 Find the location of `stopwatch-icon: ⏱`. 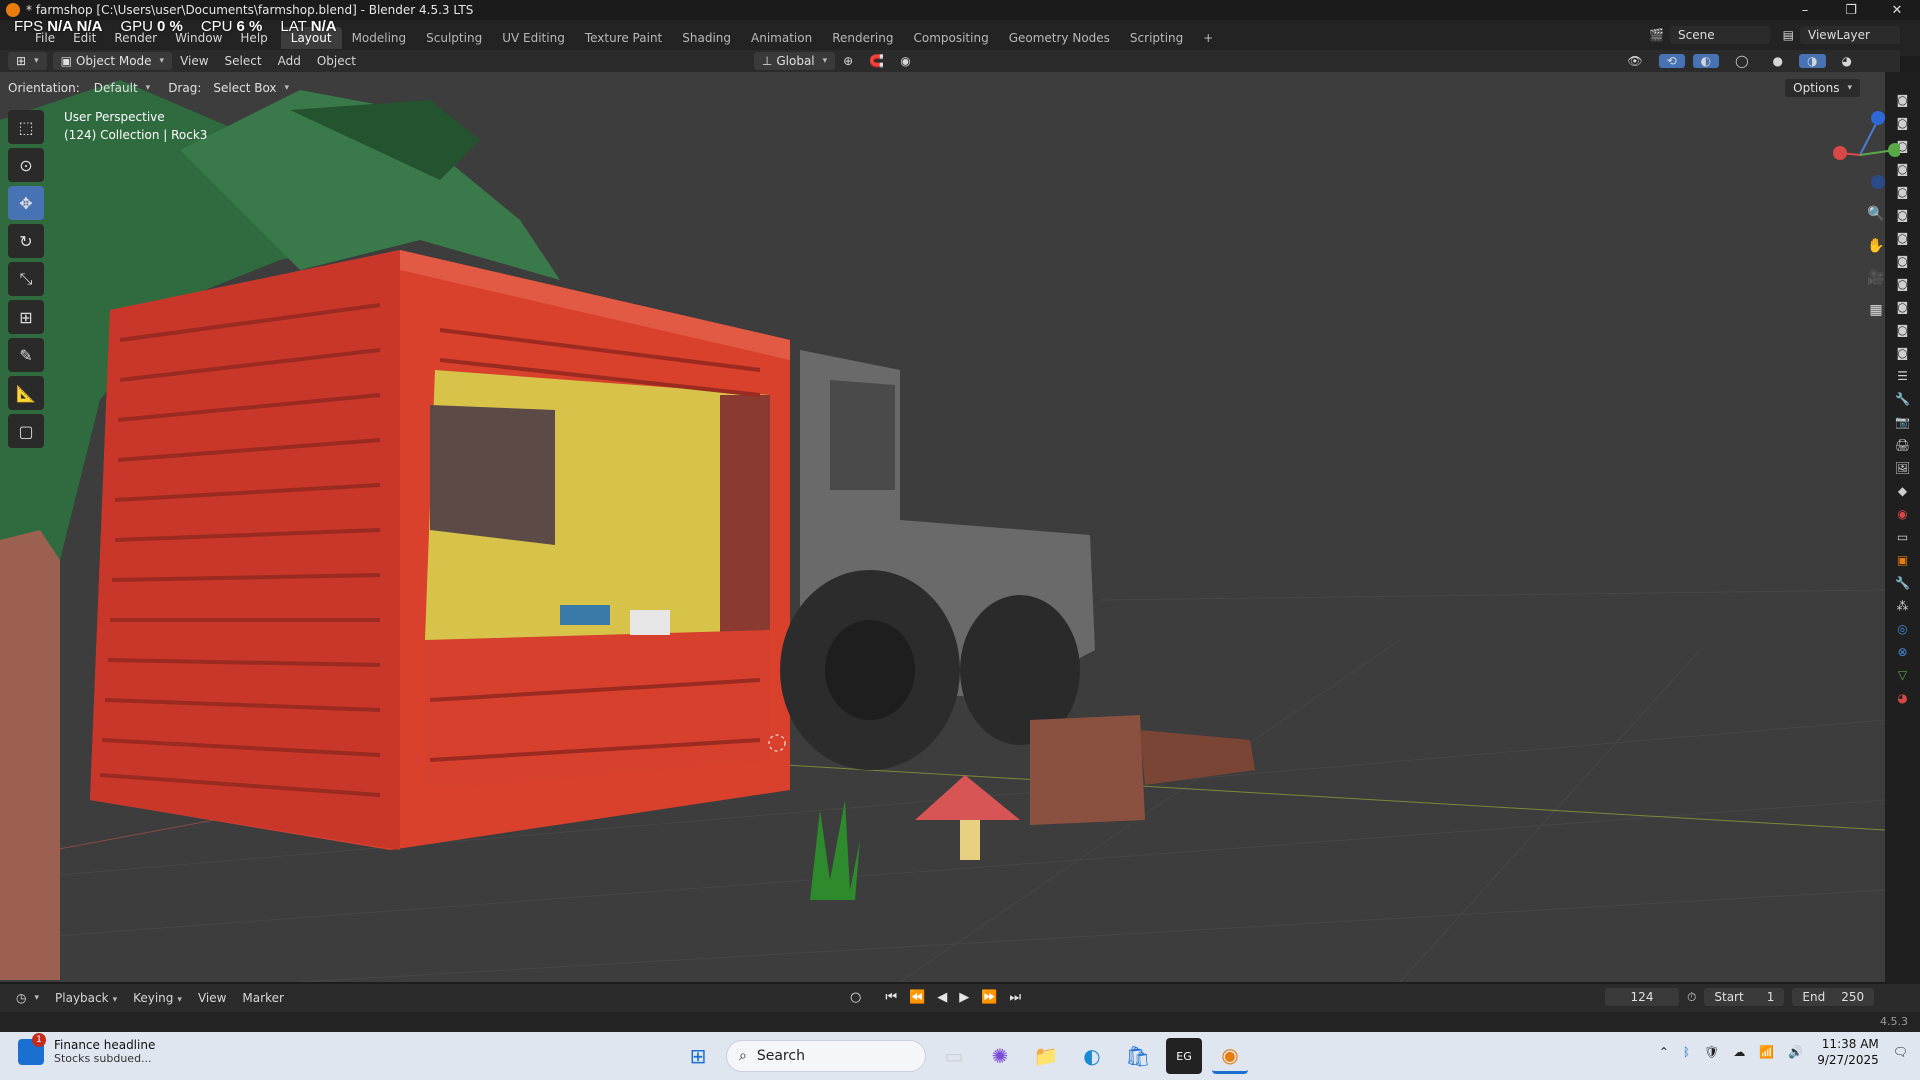

stopwatch-icon: ⏱ is located at coordinates (1691, 997).